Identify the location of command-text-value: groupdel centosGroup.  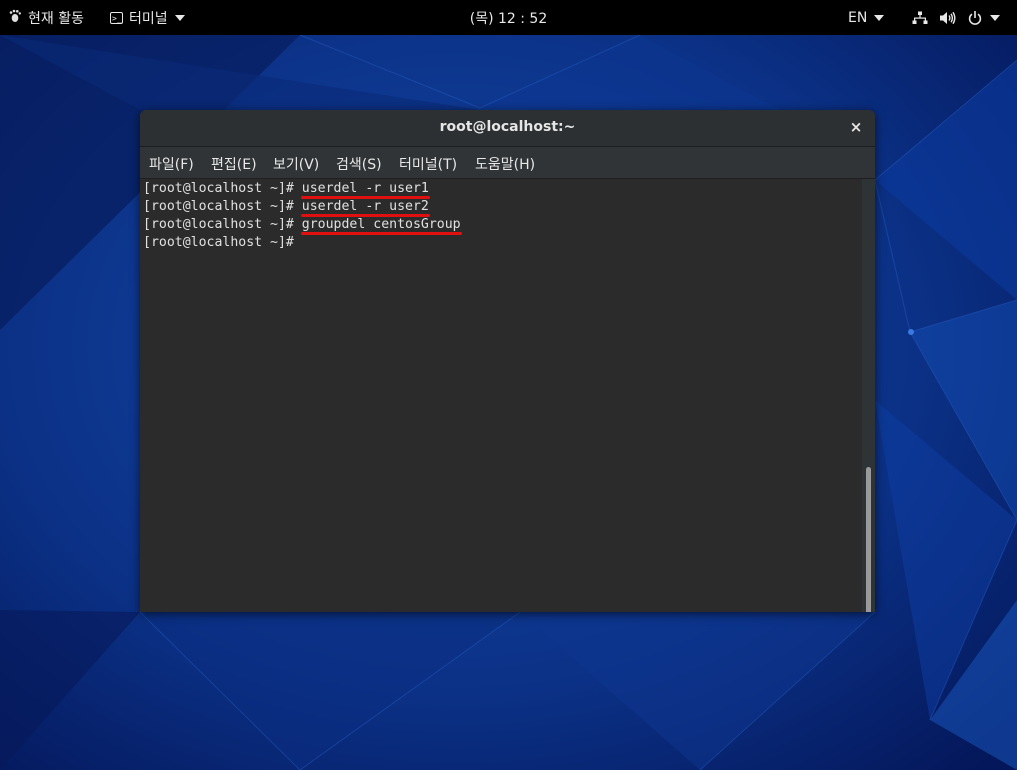
(381, 224).